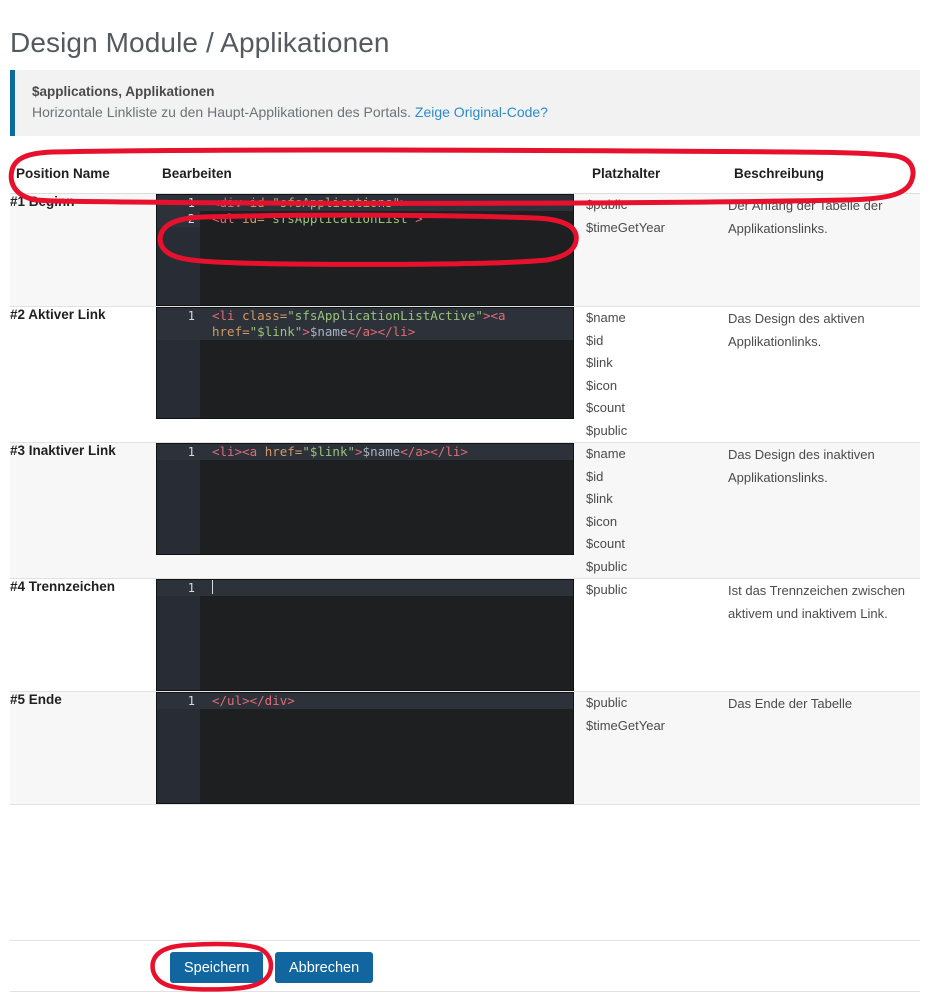 This screenshot has width=930, height=994. Describe the element at coordinates (83, 173) in the screenshot. I see `th-position-name: Position Name` at that location.